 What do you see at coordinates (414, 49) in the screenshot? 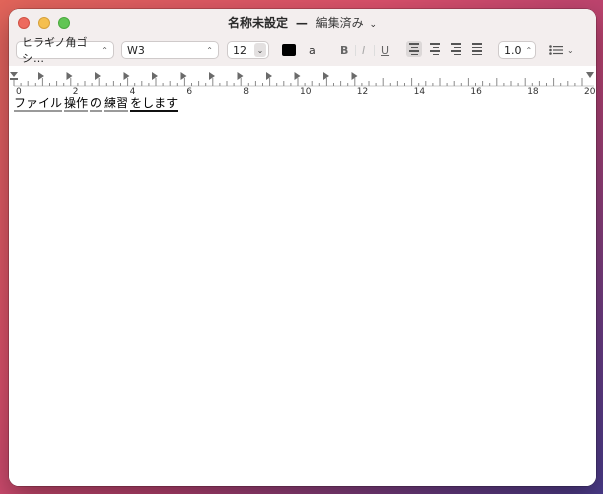
I see `align-left-button` at bounding box center [414, 49].